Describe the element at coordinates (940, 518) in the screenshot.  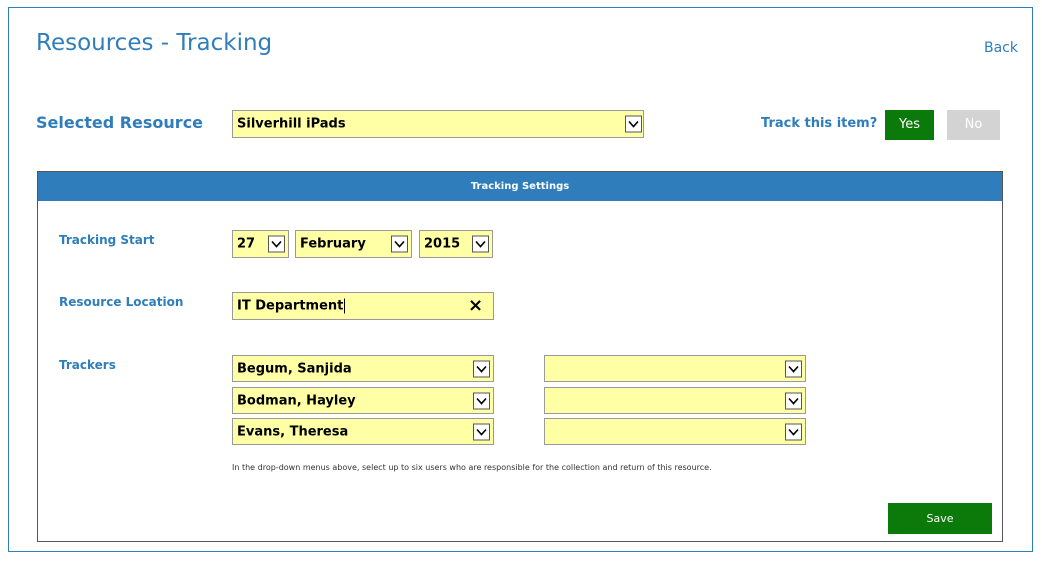
I see `save-button: Save` at that location.